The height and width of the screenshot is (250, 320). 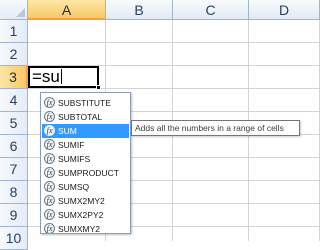 What do you see at coordinates (79, 228) in the screenshot?
I see `function-name: SUMXMY2` at bounding box center [79, 228].